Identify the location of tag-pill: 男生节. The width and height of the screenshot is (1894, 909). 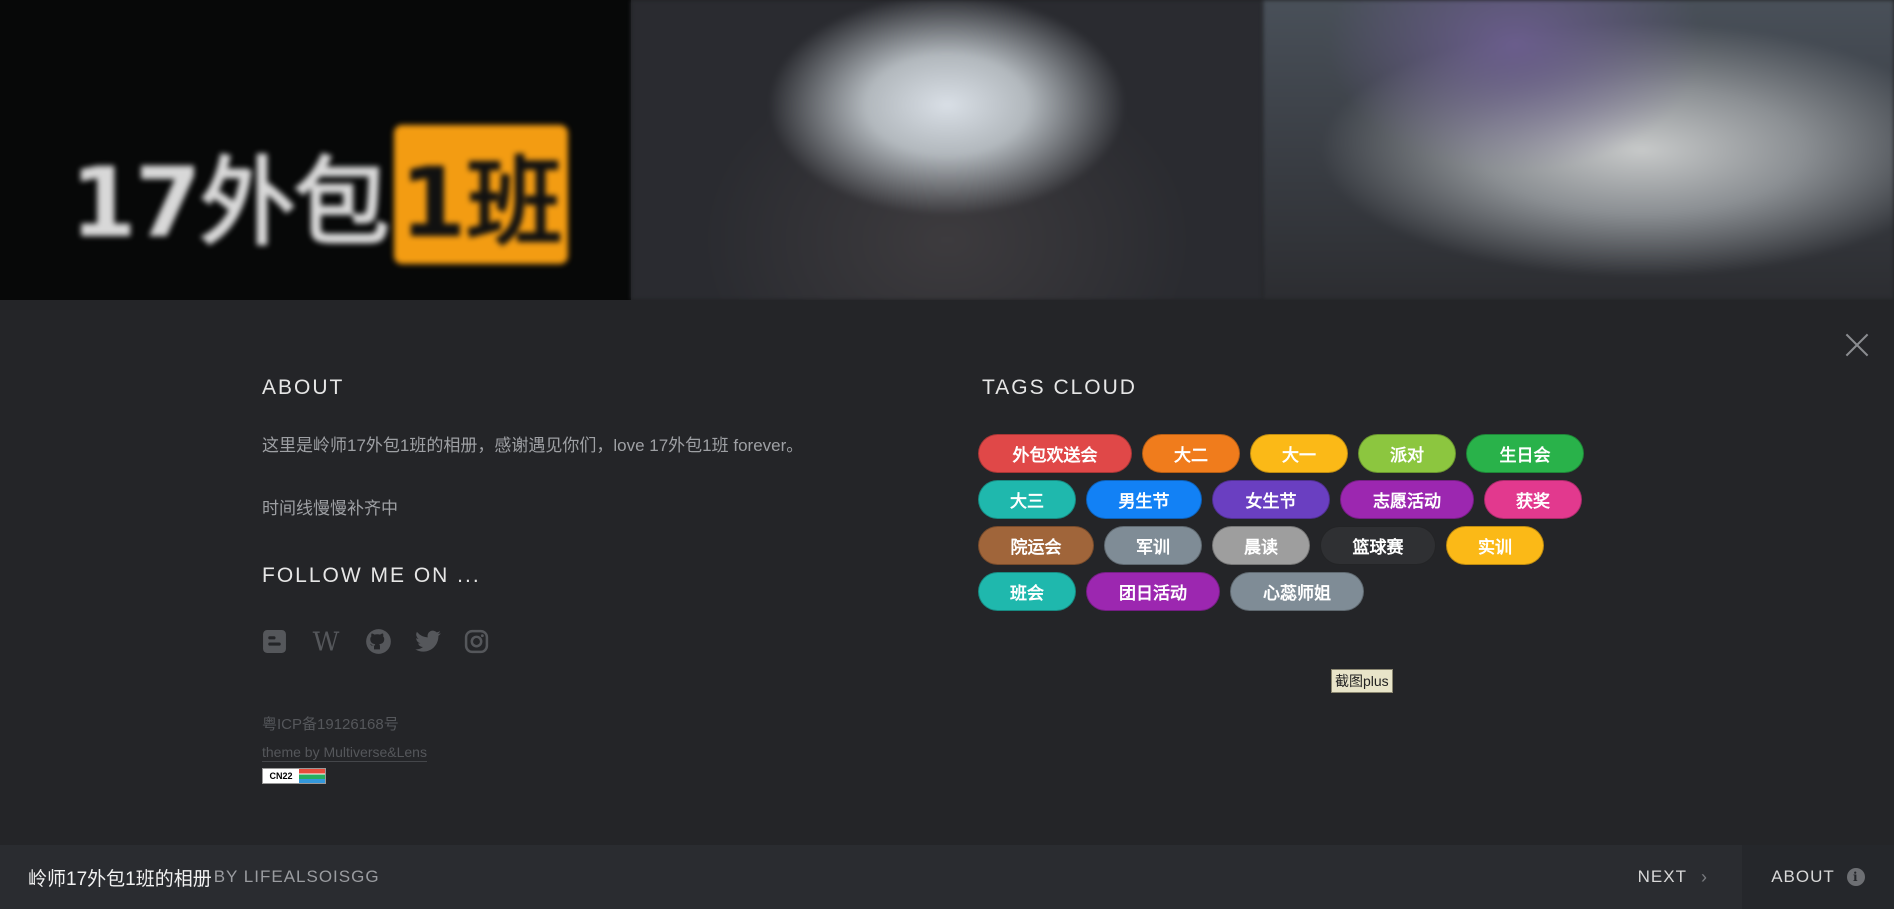
(1144, 499).